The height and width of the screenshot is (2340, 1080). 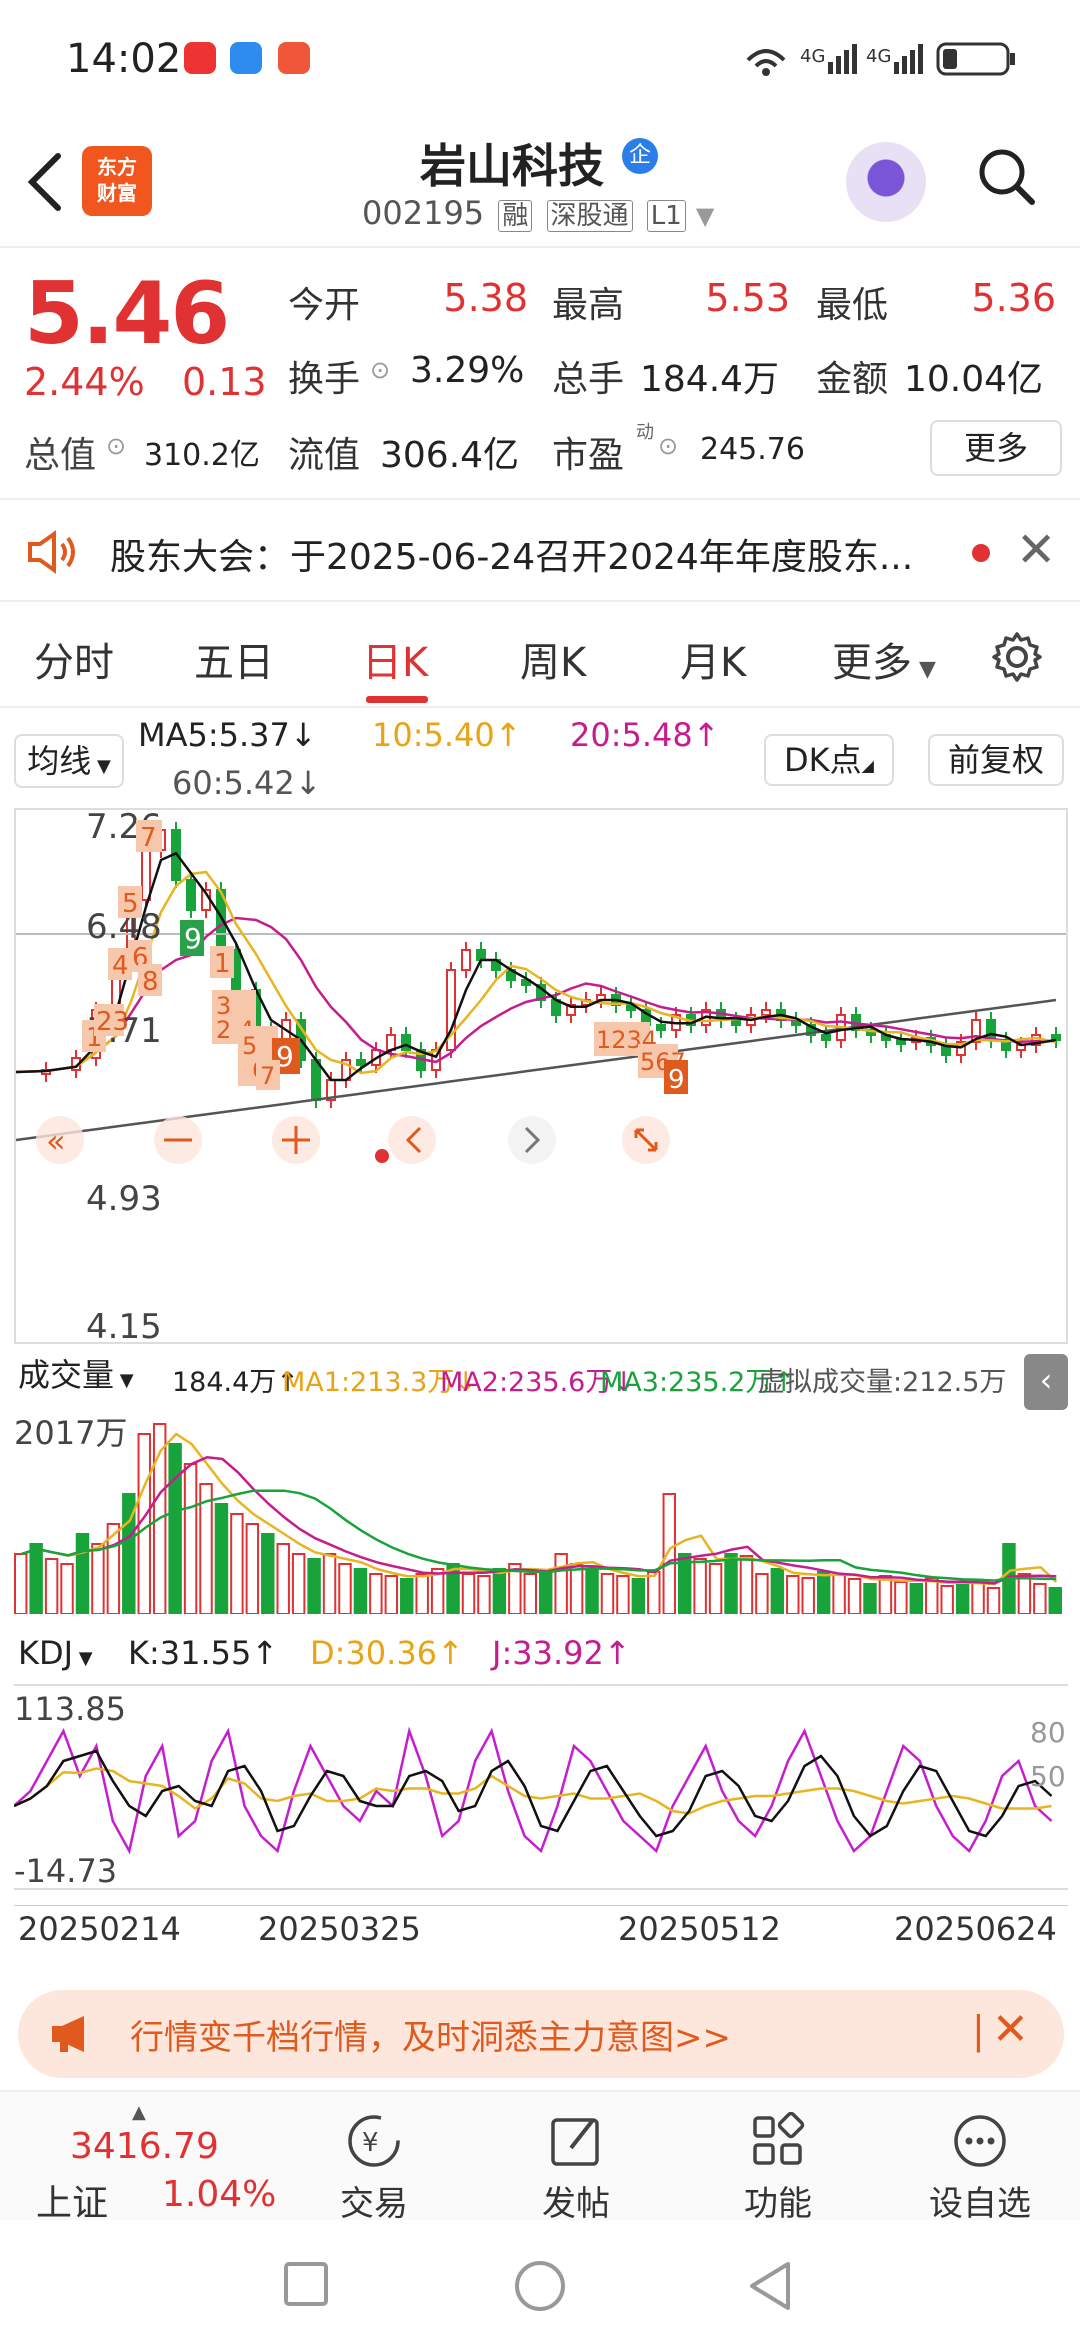 What do you see at coordinates (553, 659) in the screenshot?
I see `tab-weekly-k: 周K` at bounding box center [553, 659].